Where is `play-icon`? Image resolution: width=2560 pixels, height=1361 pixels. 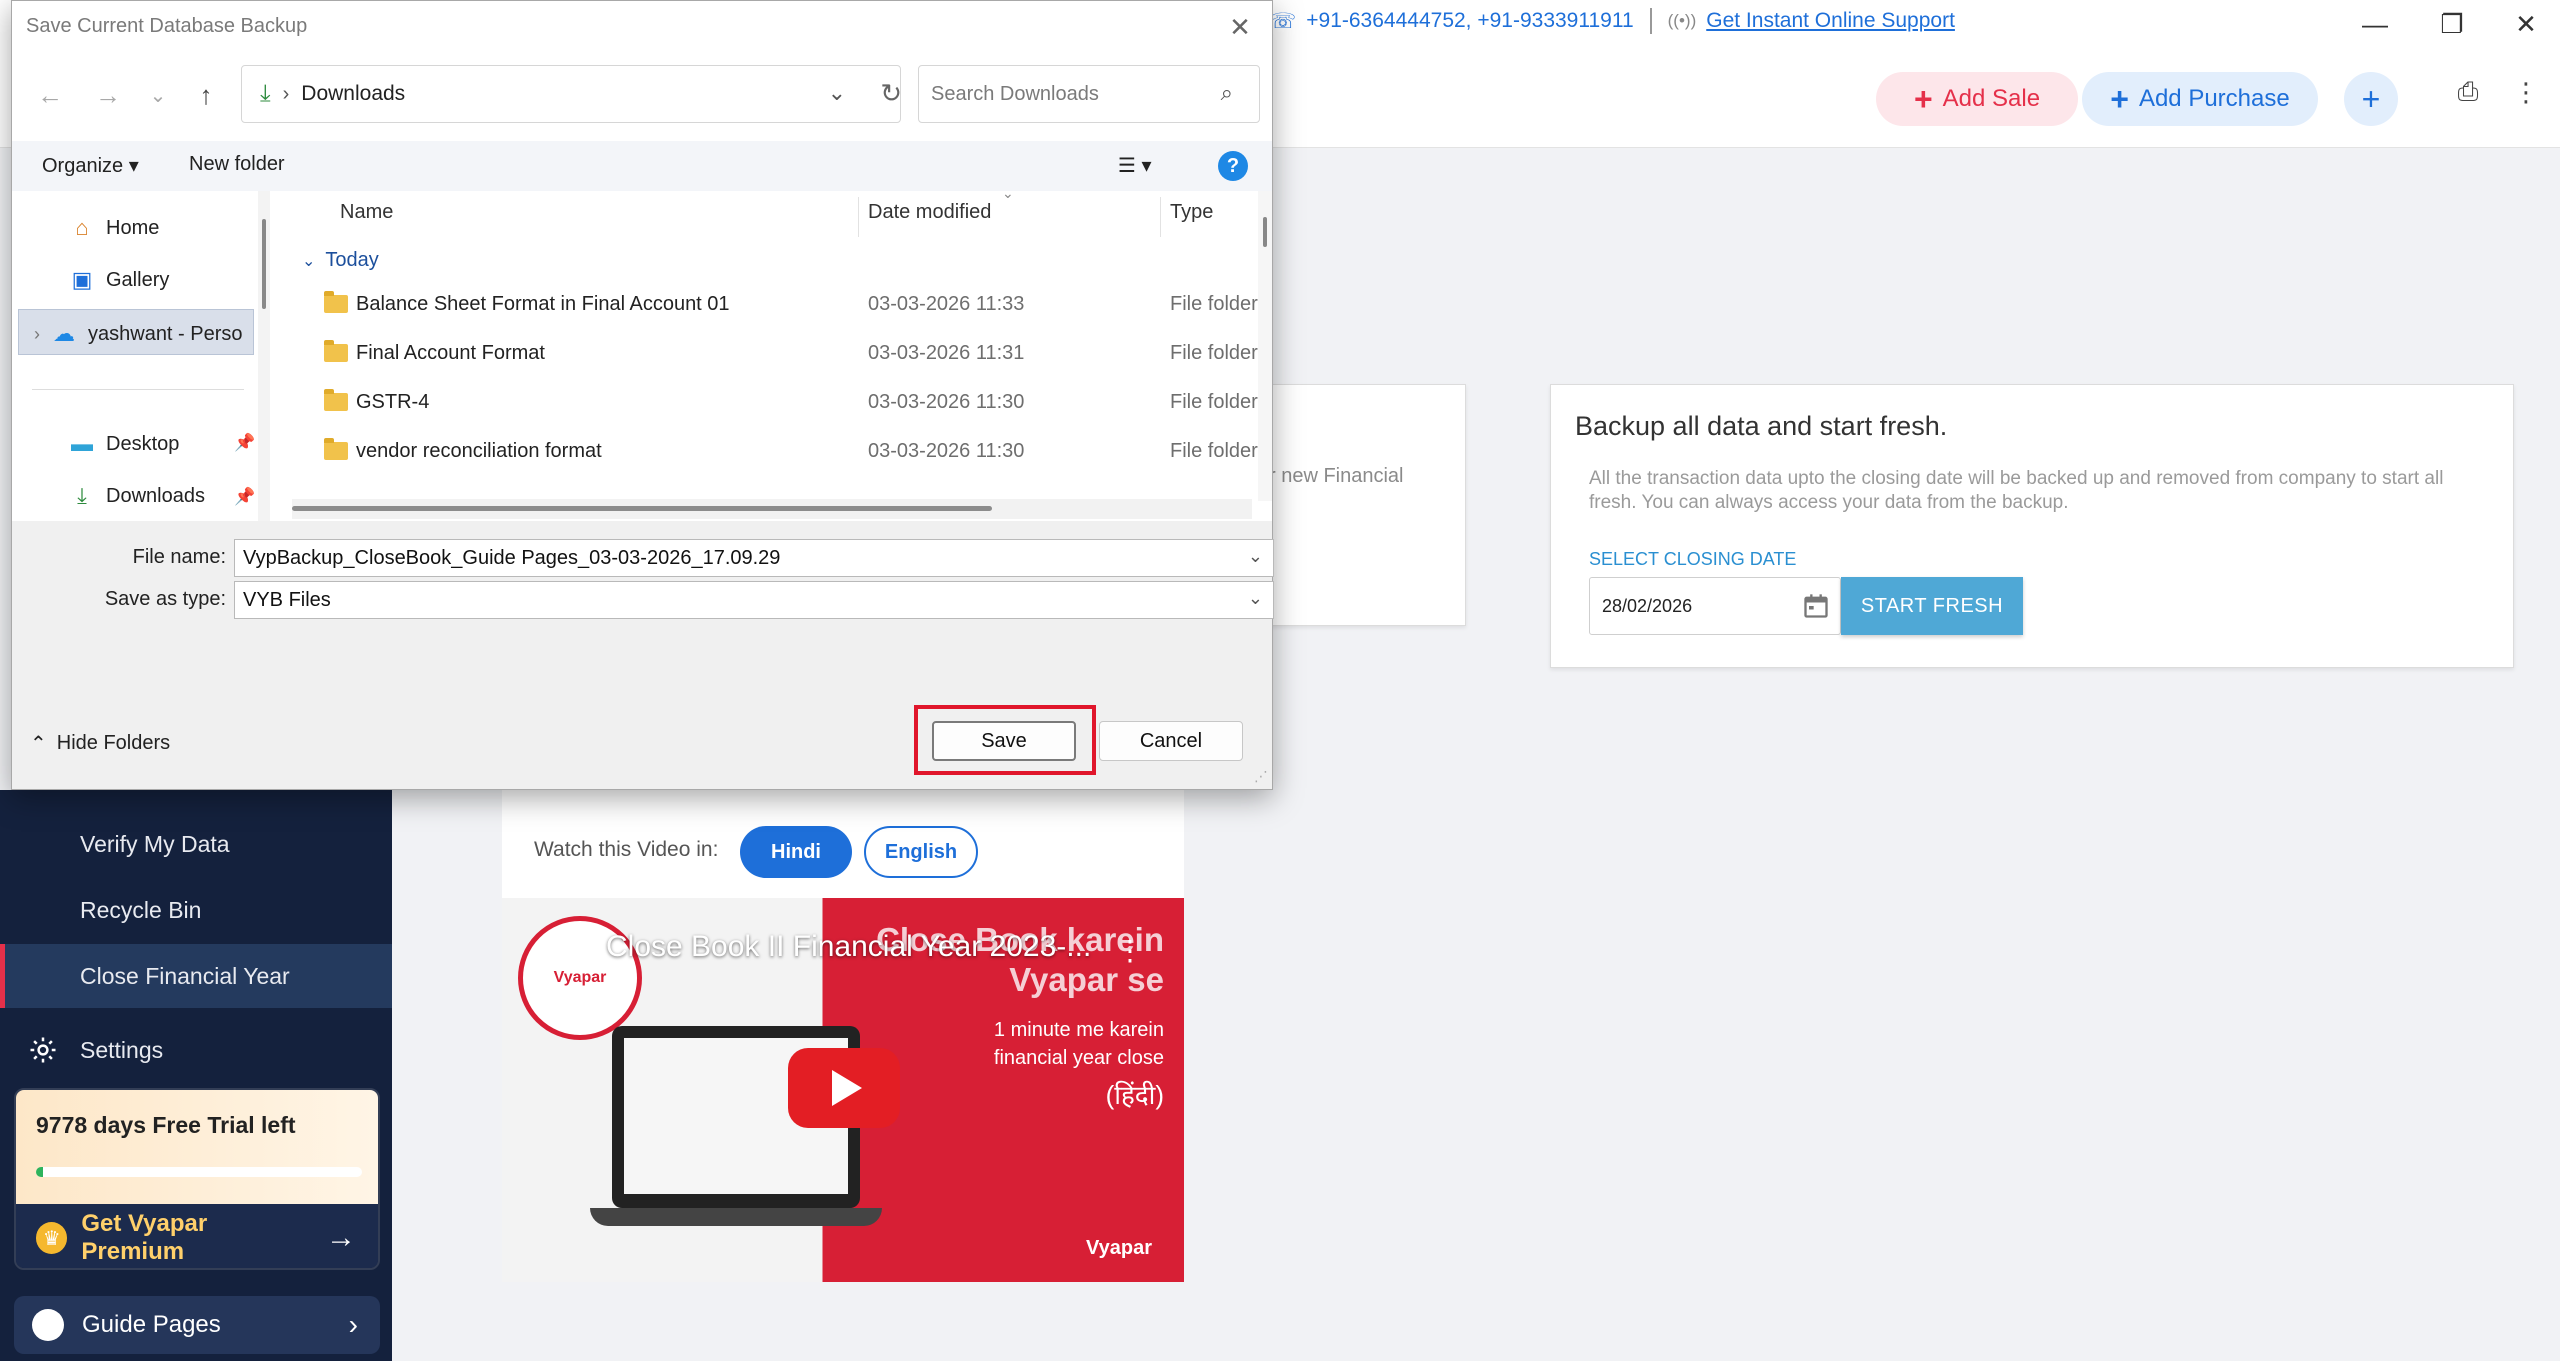
play-icon is located at coordinates (844, 1088).